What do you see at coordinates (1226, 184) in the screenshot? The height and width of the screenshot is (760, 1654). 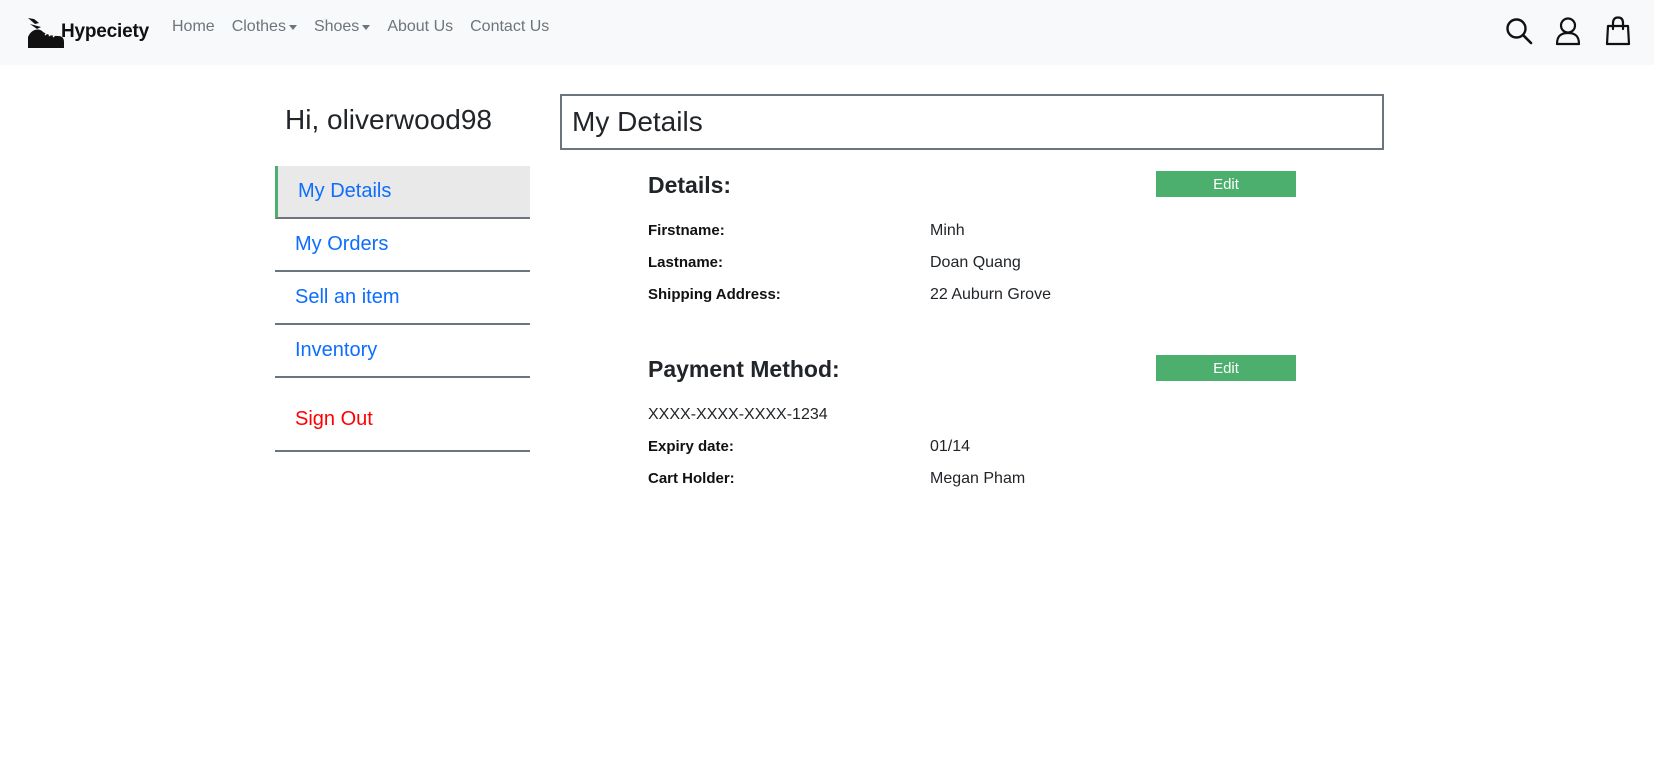 I see `edit-details-button: Edit` at bounding box center [1226, 184].